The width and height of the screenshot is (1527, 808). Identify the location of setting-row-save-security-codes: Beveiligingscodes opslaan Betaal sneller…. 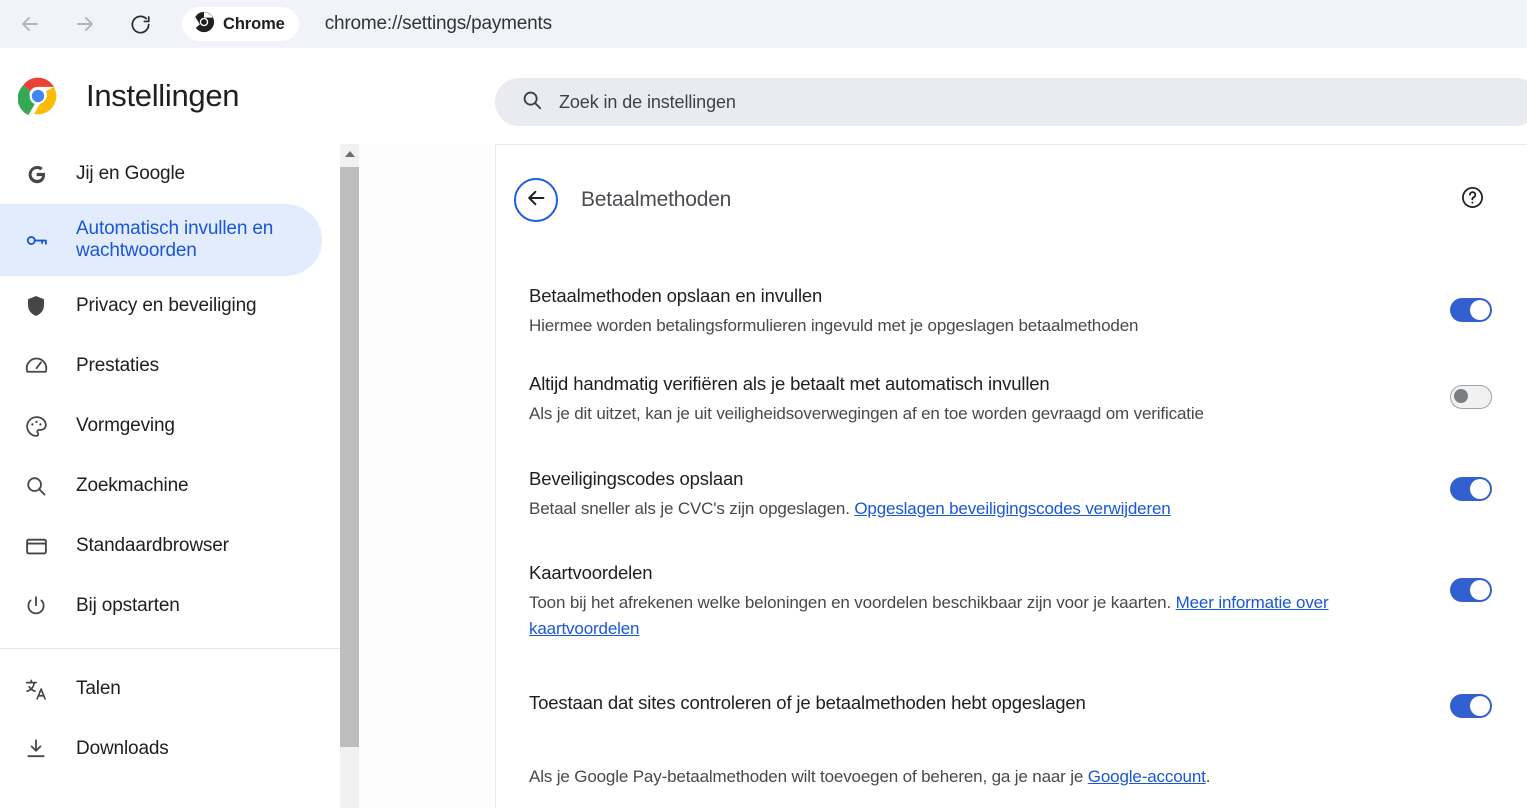
(1011, 493).